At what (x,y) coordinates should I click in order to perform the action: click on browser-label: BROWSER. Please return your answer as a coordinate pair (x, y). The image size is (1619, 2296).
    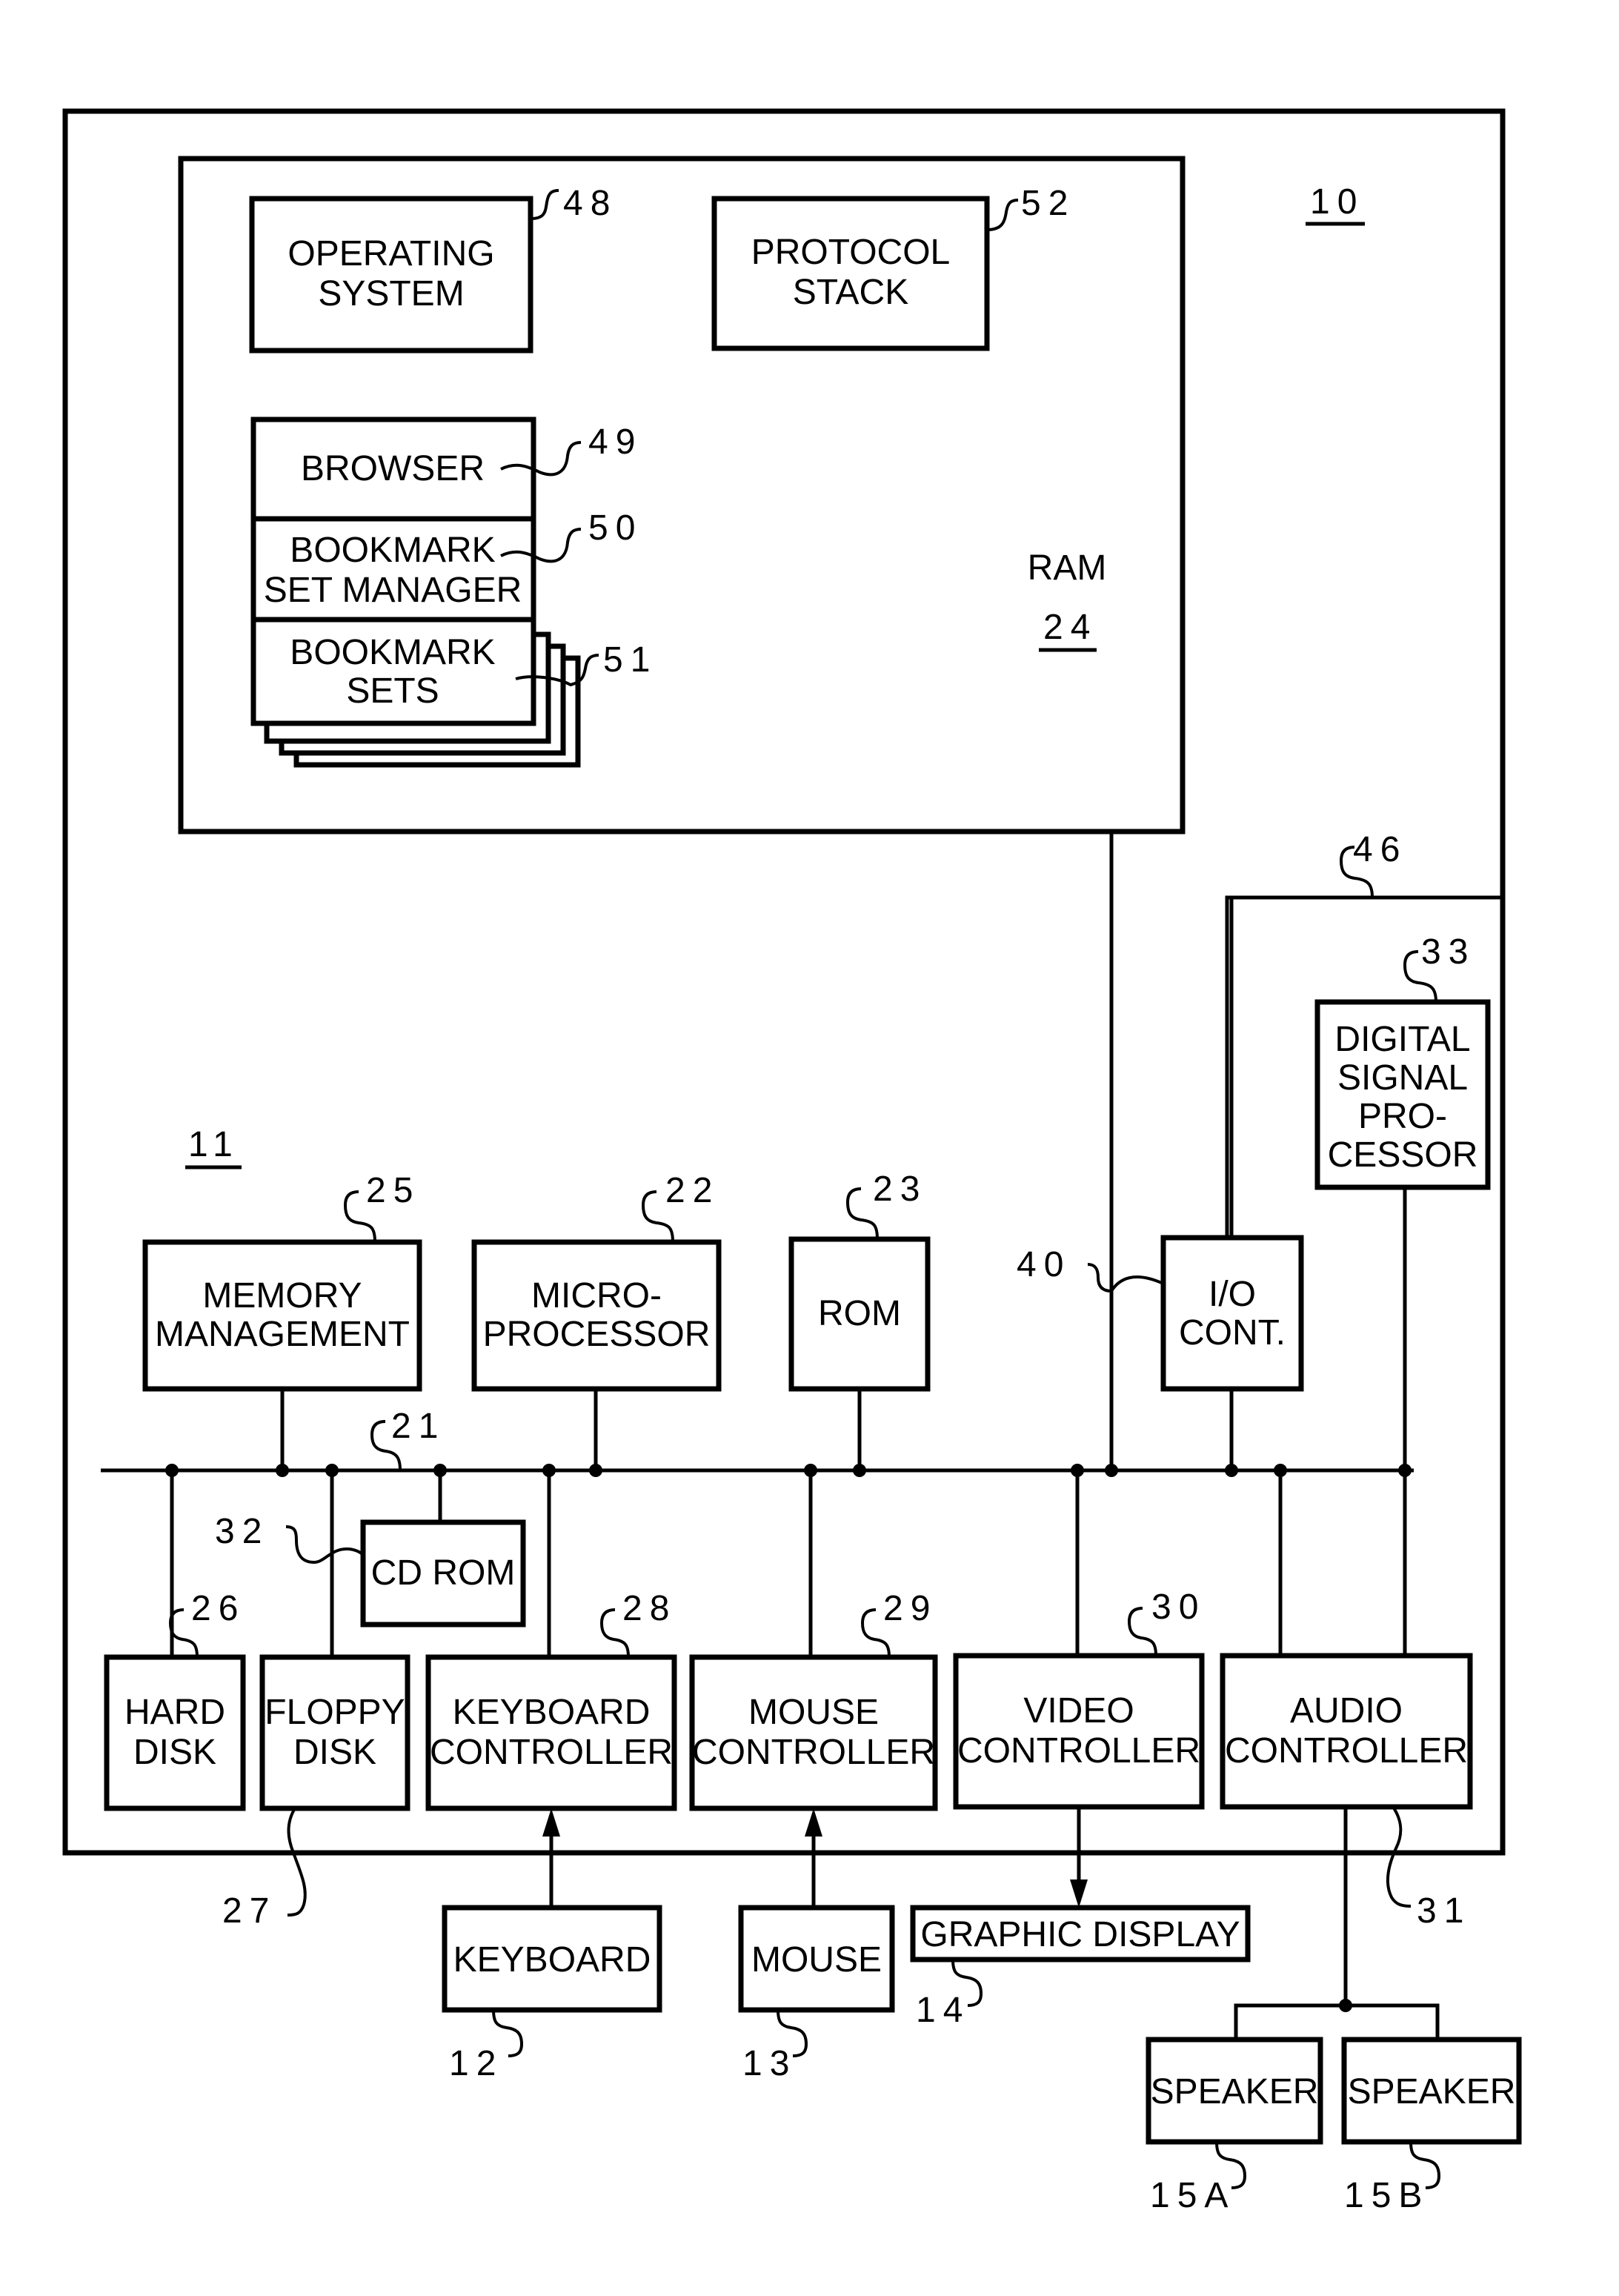
    Looking at the image, I should click on (393, 468).